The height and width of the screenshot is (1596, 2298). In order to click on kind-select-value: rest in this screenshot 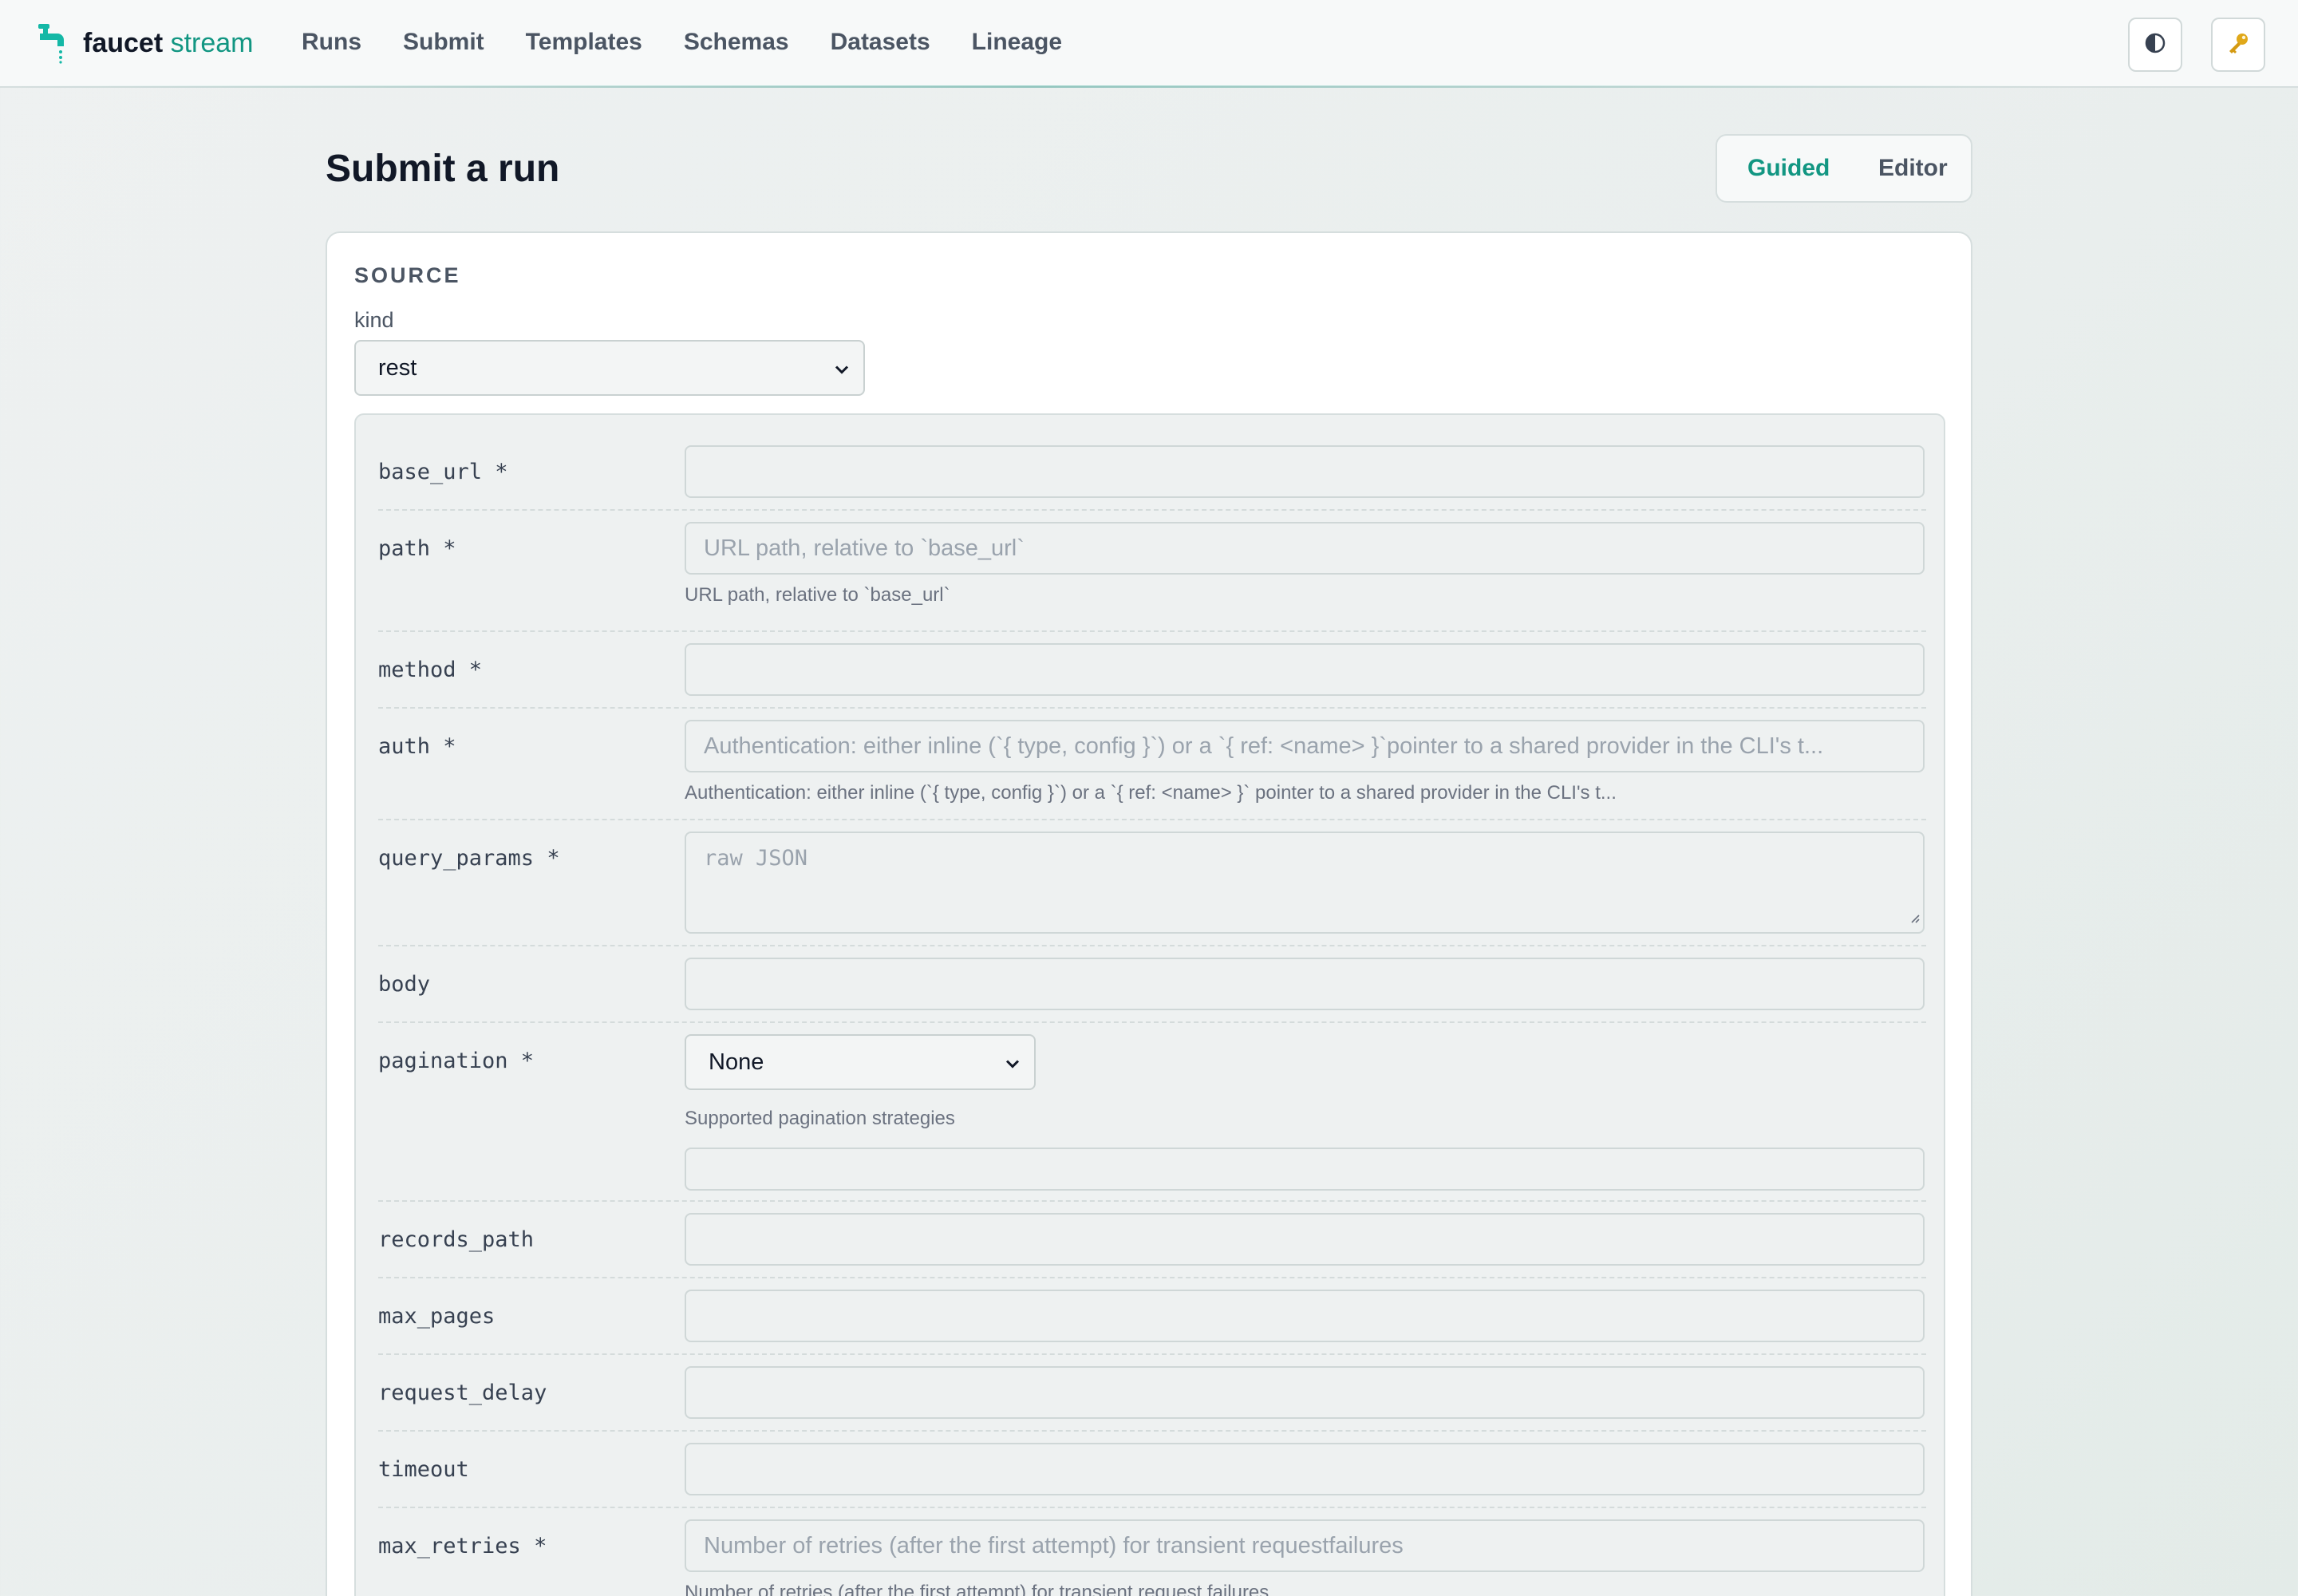, I will do `click(398, 367)`.